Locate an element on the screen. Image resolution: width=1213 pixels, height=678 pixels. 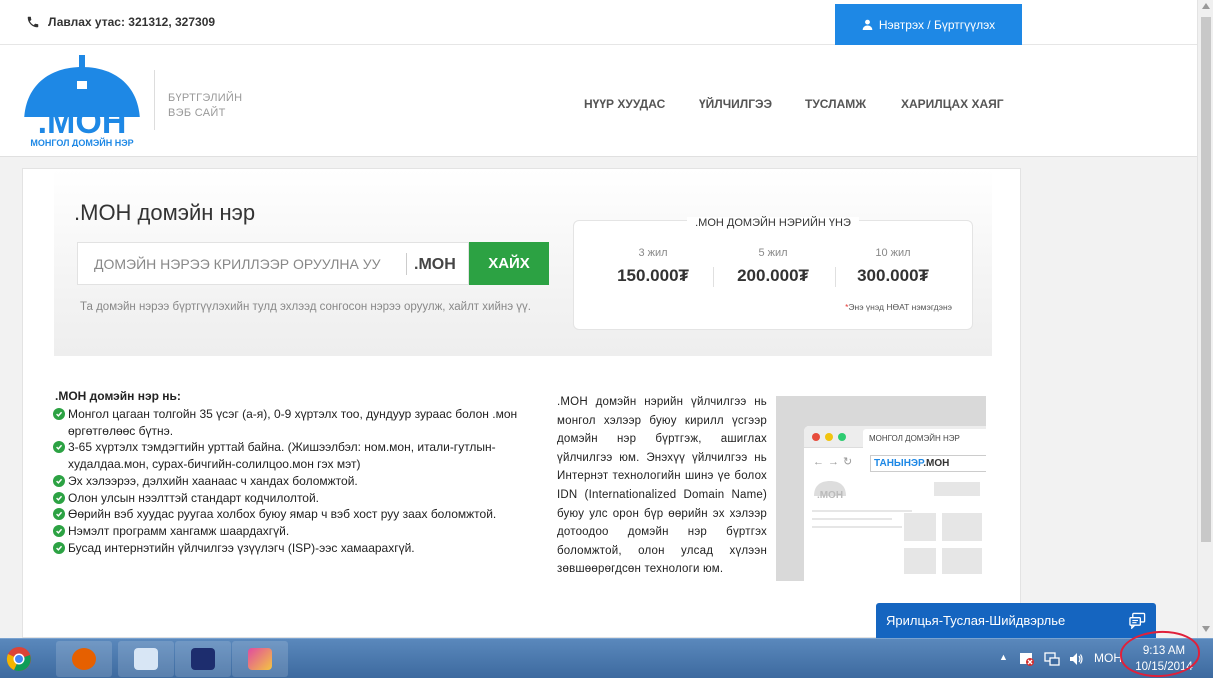
price-3-years: 3 жил 150.000₮ is located at coordinates (653, 266).